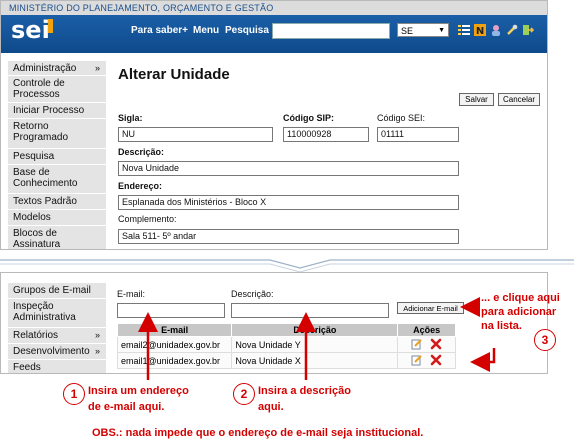 This screenshot has height=444, width=574. What do you see at coordinates (252, 294) in the screenshot?
I see `email-desc-label: Descrição:` at bounding box center [252, 294].